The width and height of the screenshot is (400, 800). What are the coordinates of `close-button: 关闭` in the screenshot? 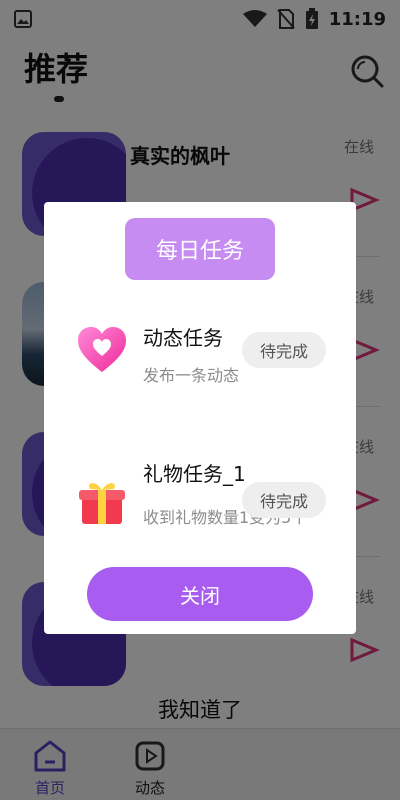 It's located at (200, 594).